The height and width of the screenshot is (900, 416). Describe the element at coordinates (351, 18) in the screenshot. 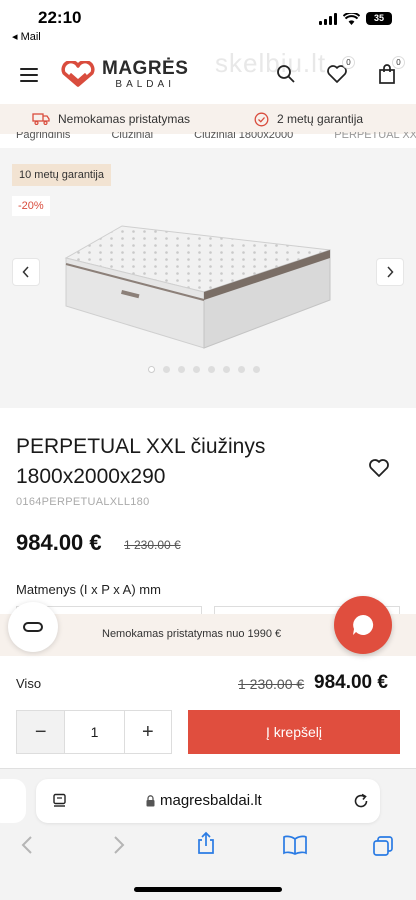

I see `wifi-icon` at that location.